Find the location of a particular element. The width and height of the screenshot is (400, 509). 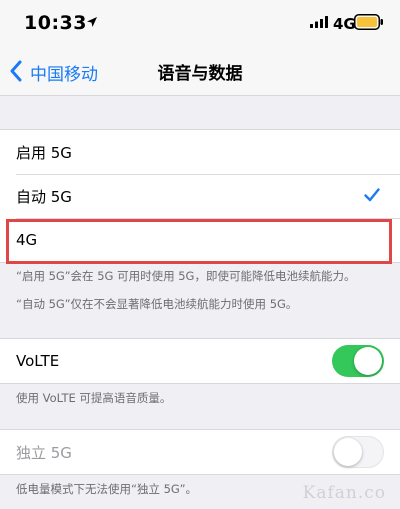

volte-toggle is located at coordinates (358, 361).